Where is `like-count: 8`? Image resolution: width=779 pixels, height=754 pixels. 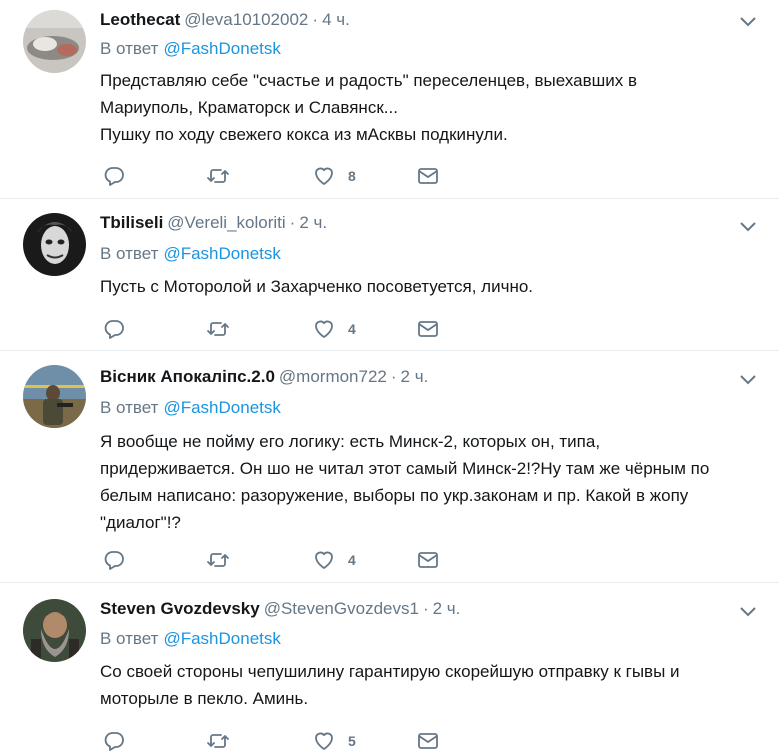
like-count: 8 is located at coordinates (352, 176).